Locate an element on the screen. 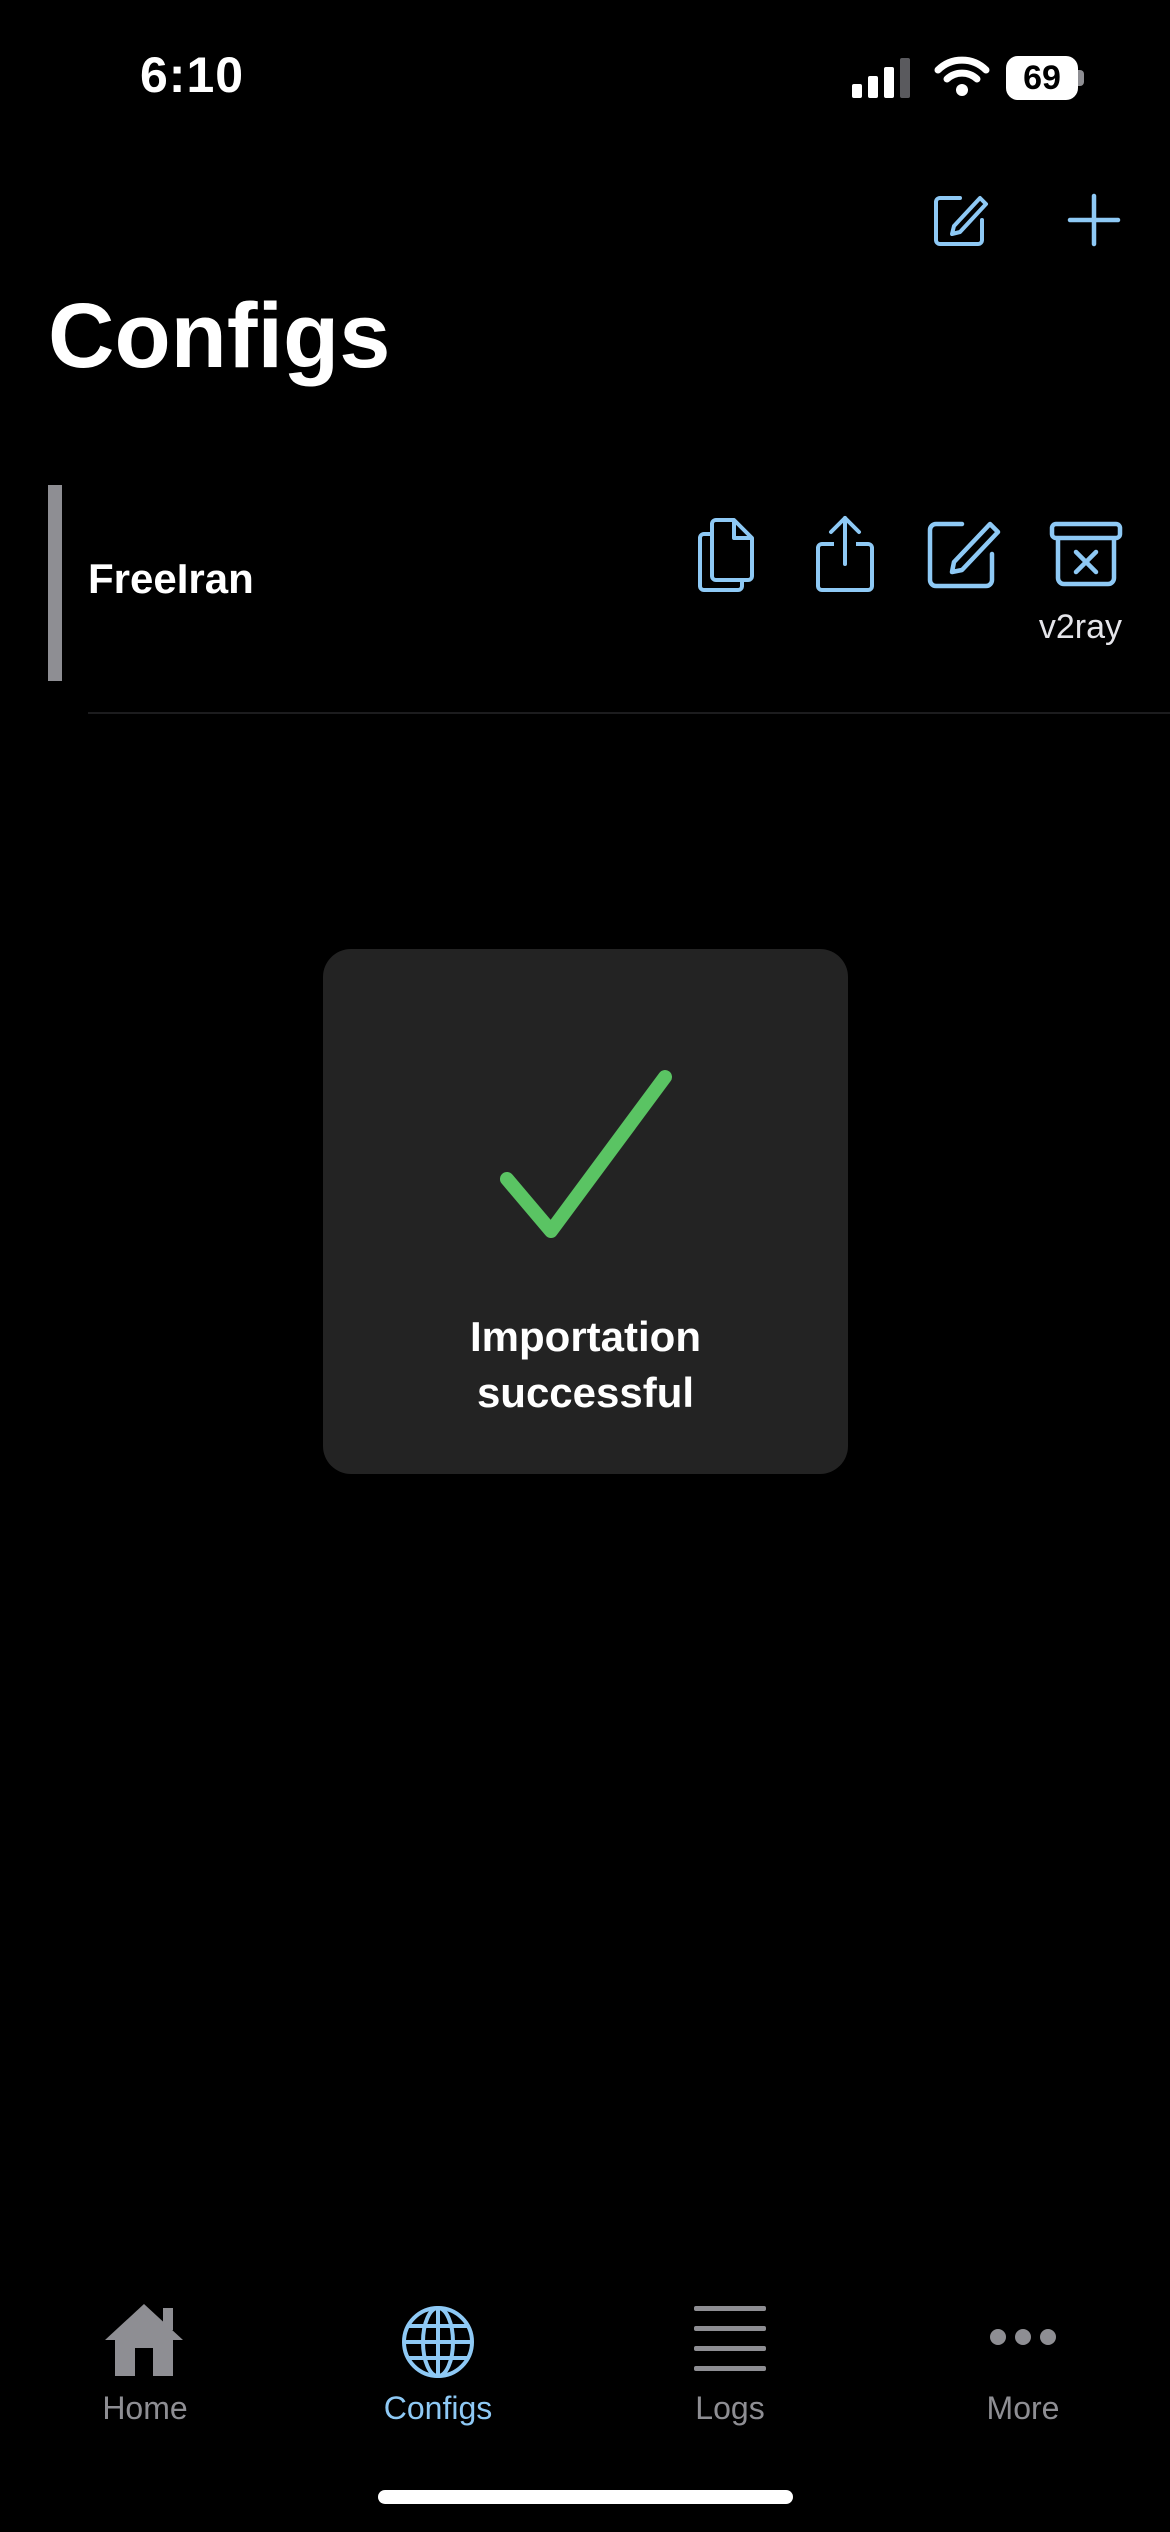  import-success-toast: Importation successful is located at coordinates (585, 1211).